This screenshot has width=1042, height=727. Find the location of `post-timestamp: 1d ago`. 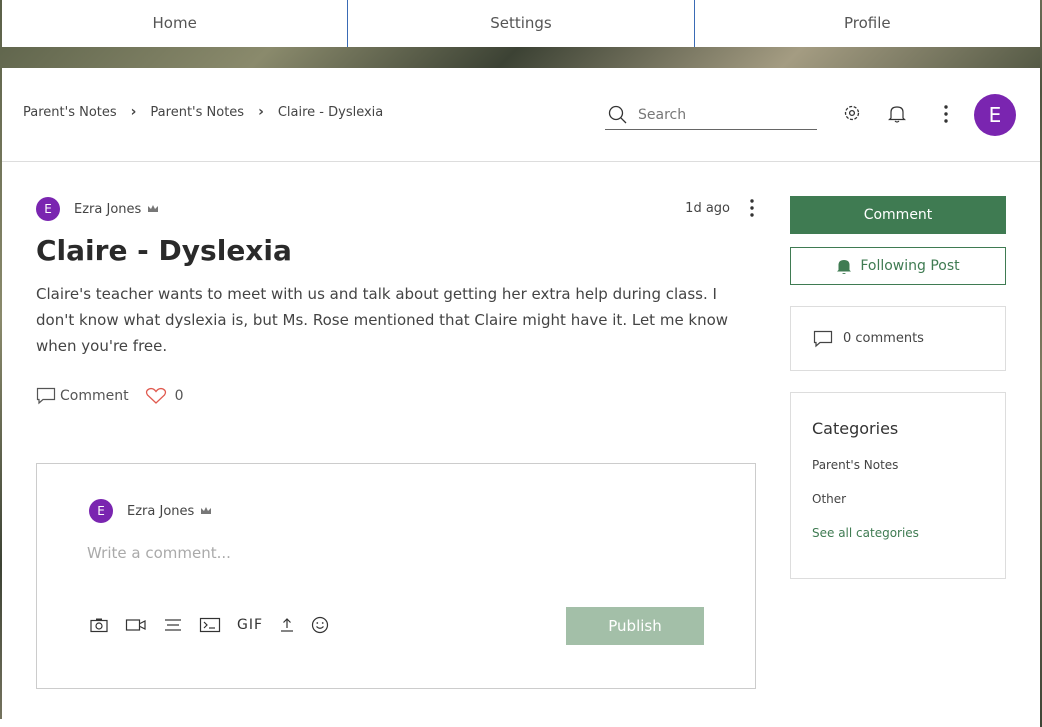

post-timestamp: 1d ago is located at coordinates (707, 208).